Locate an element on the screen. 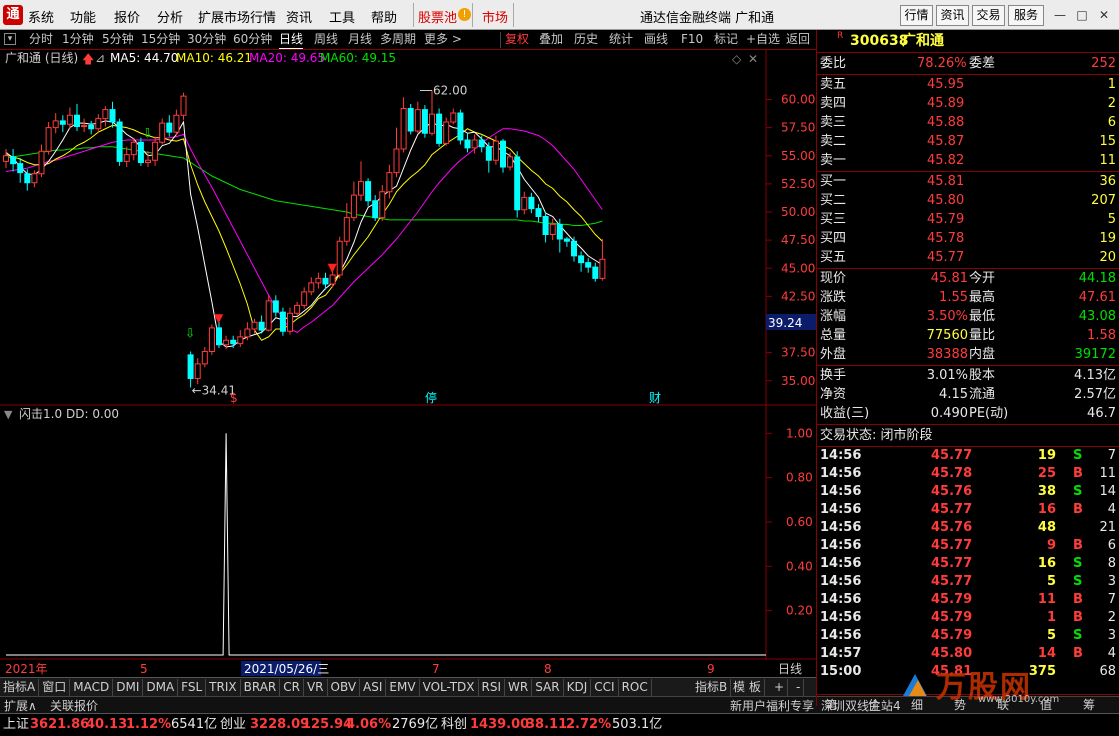 The height and width of the screenshot is (736, 1119). f10-button: F10 is located at coordinates (692, 39).